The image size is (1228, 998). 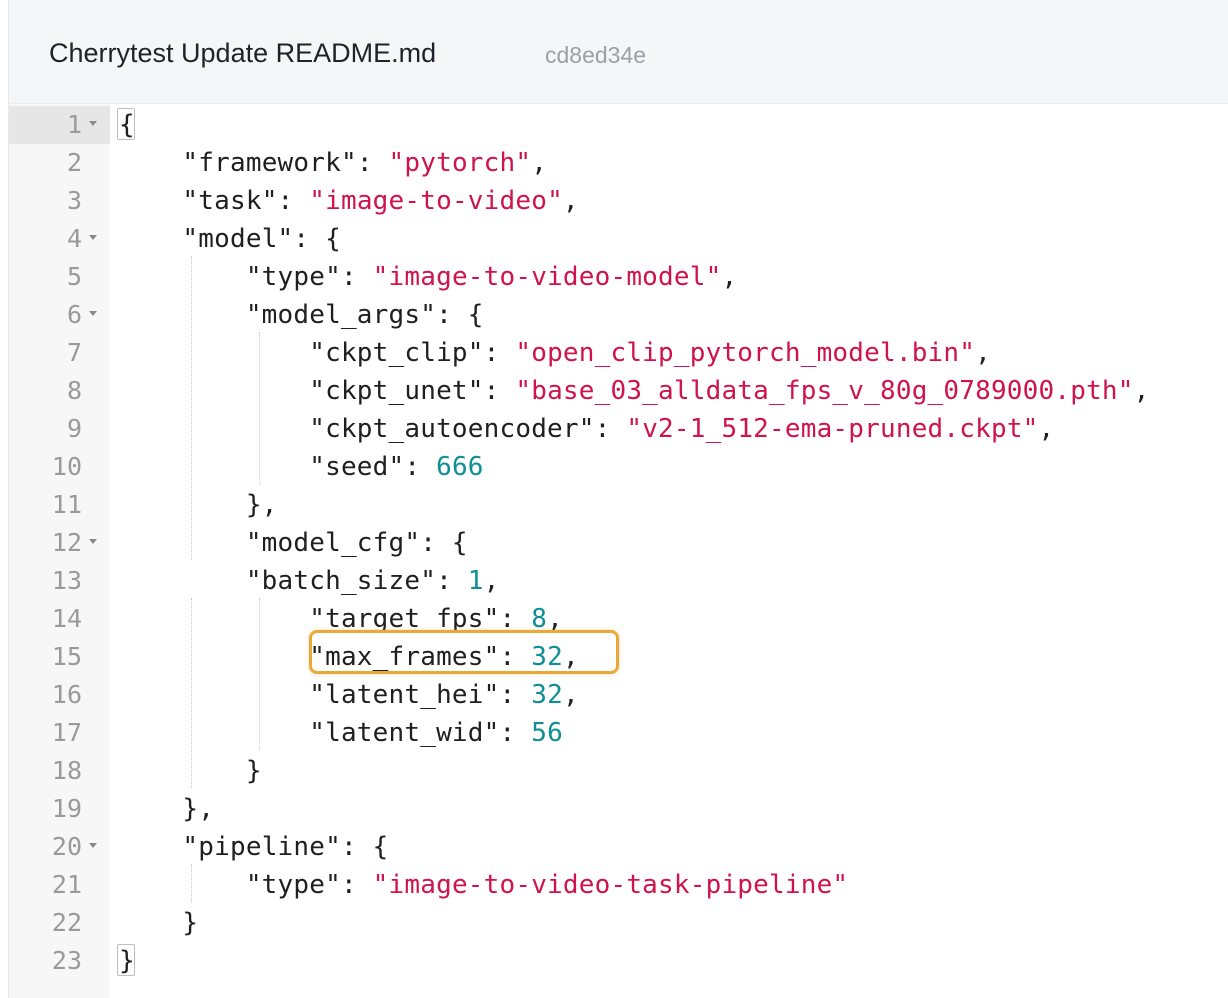 I want to click on line-number: 11, so click(x=66, y=504).